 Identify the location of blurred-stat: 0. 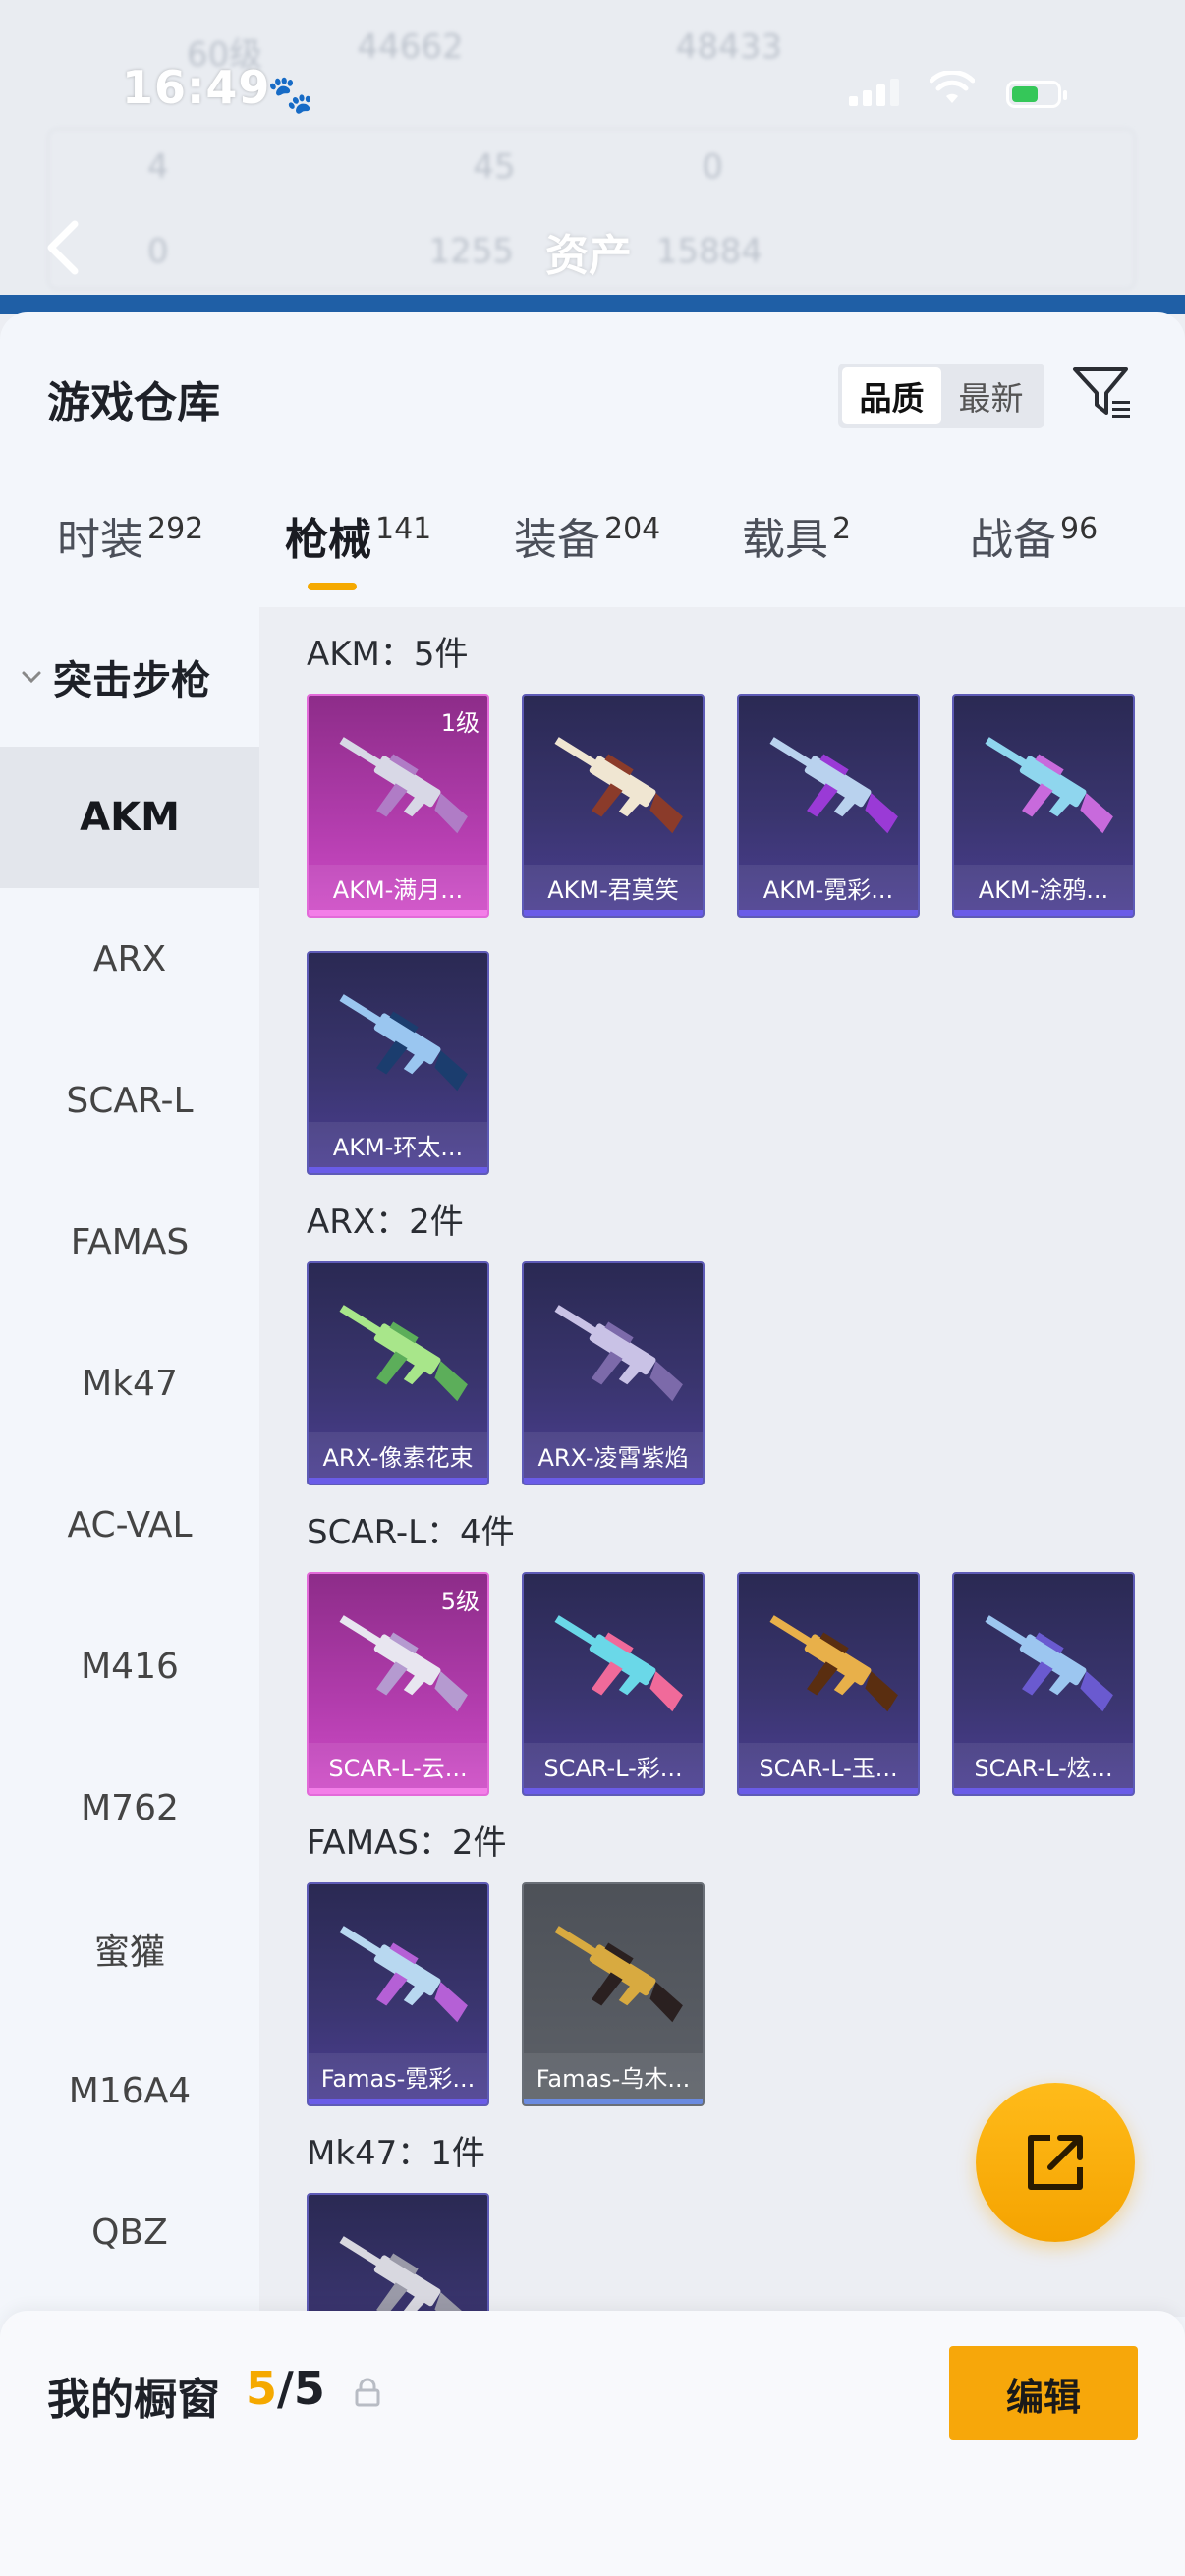
(158, 251).